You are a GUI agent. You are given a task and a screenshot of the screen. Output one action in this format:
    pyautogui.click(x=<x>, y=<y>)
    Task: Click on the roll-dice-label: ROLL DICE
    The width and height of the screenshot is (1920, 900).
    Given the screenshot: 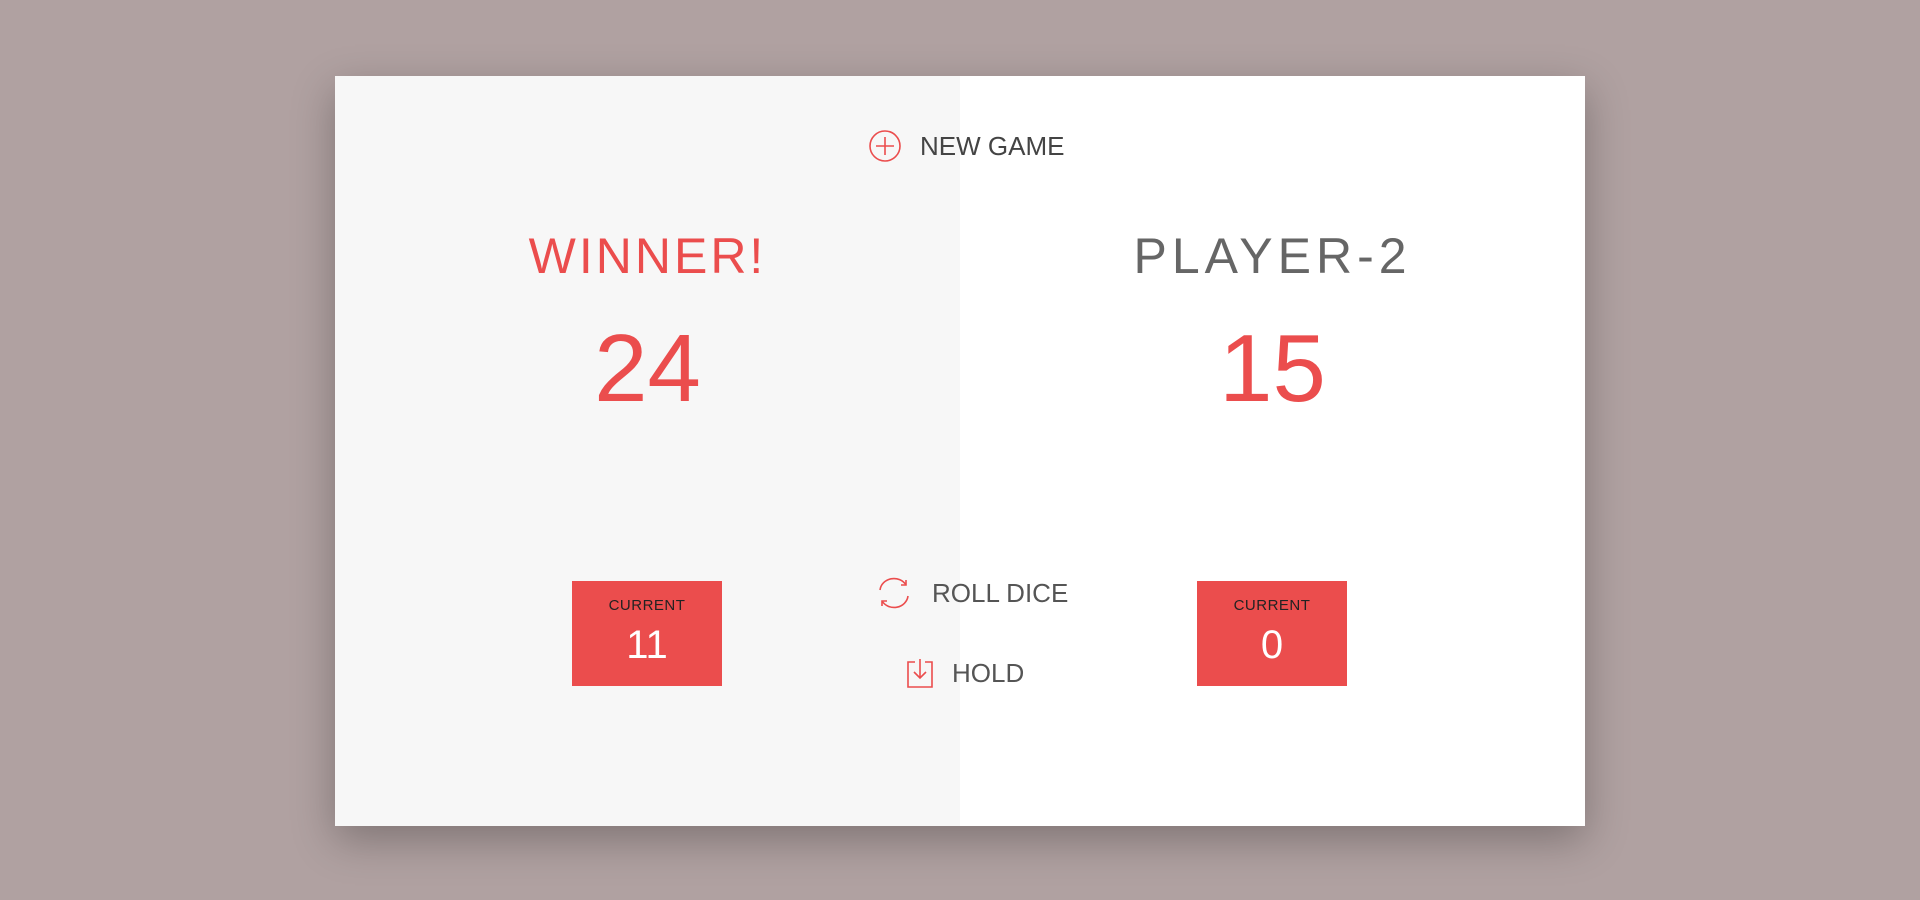 What is the action you would take?
    pyautogui.click(x=1000, y=592)
    